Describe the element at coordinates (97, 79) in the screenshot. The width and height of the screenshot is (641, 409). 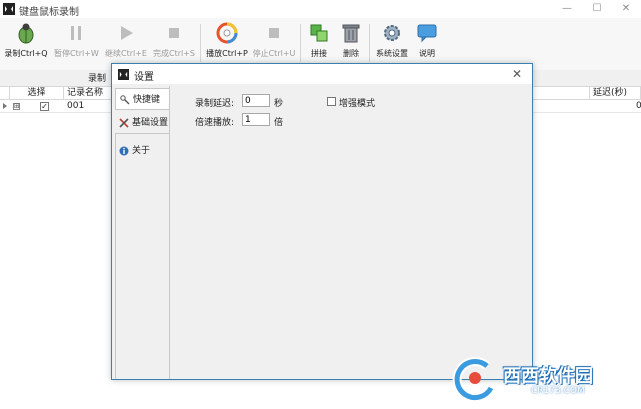
I see `record-group-label: 录制` at that location.